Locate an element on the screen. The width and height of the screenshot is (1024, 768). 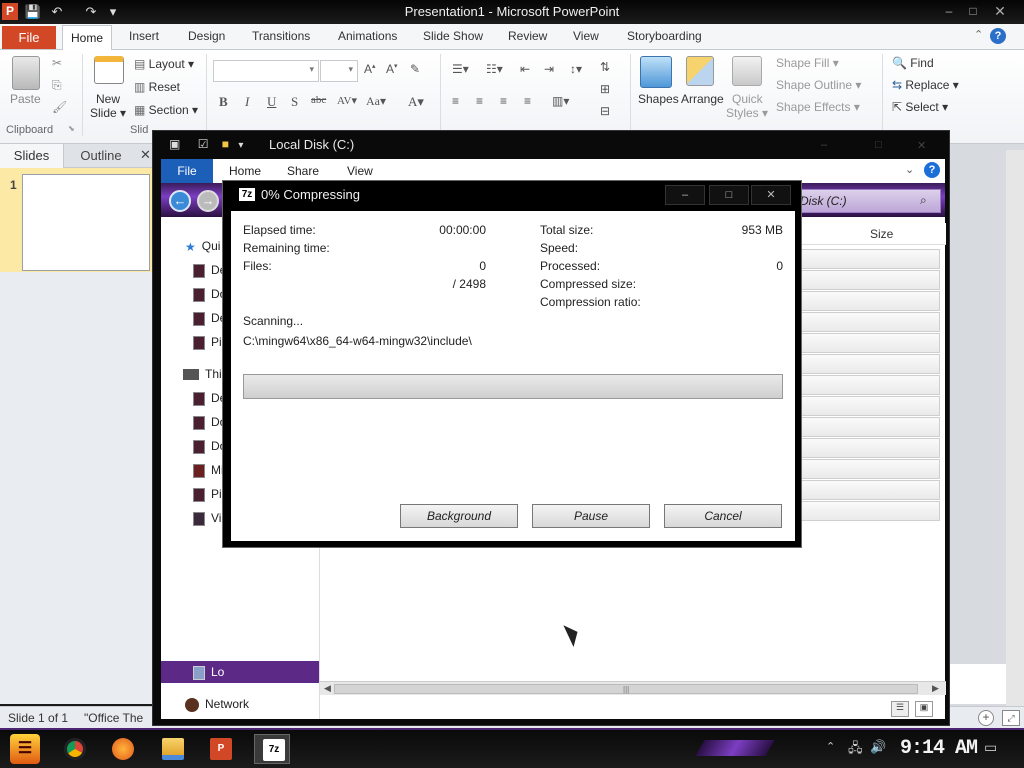
align-center-icon: ≡ is located at coordinates (479, 101).